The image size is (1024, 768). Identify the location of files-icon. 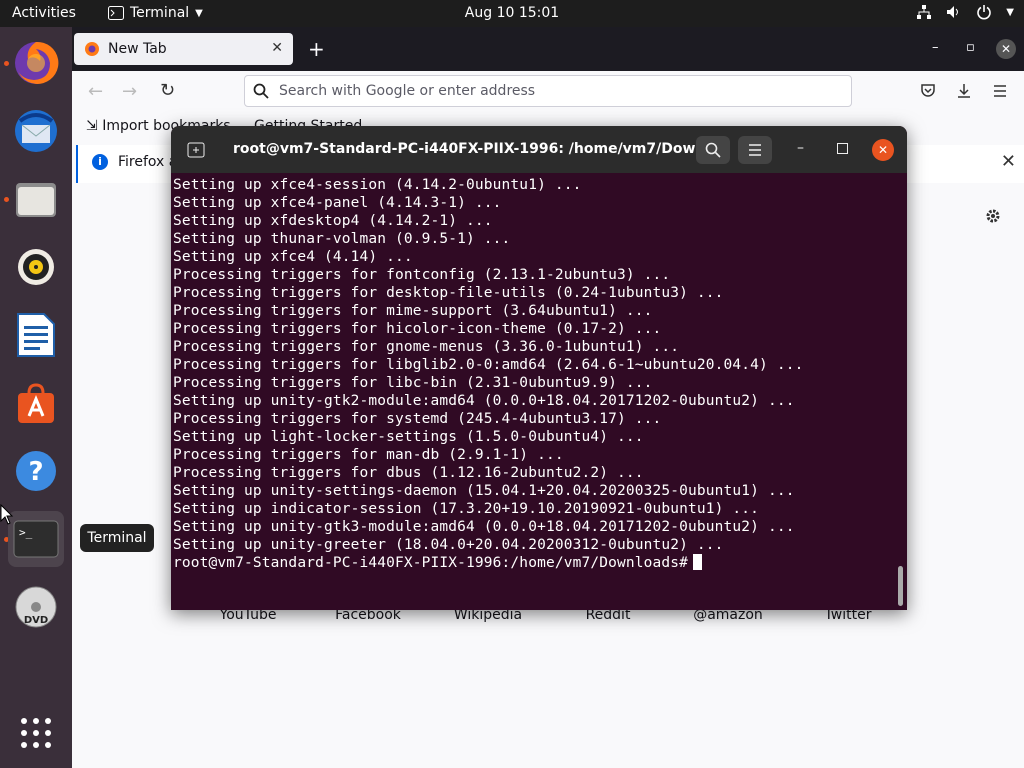
(36, 200).